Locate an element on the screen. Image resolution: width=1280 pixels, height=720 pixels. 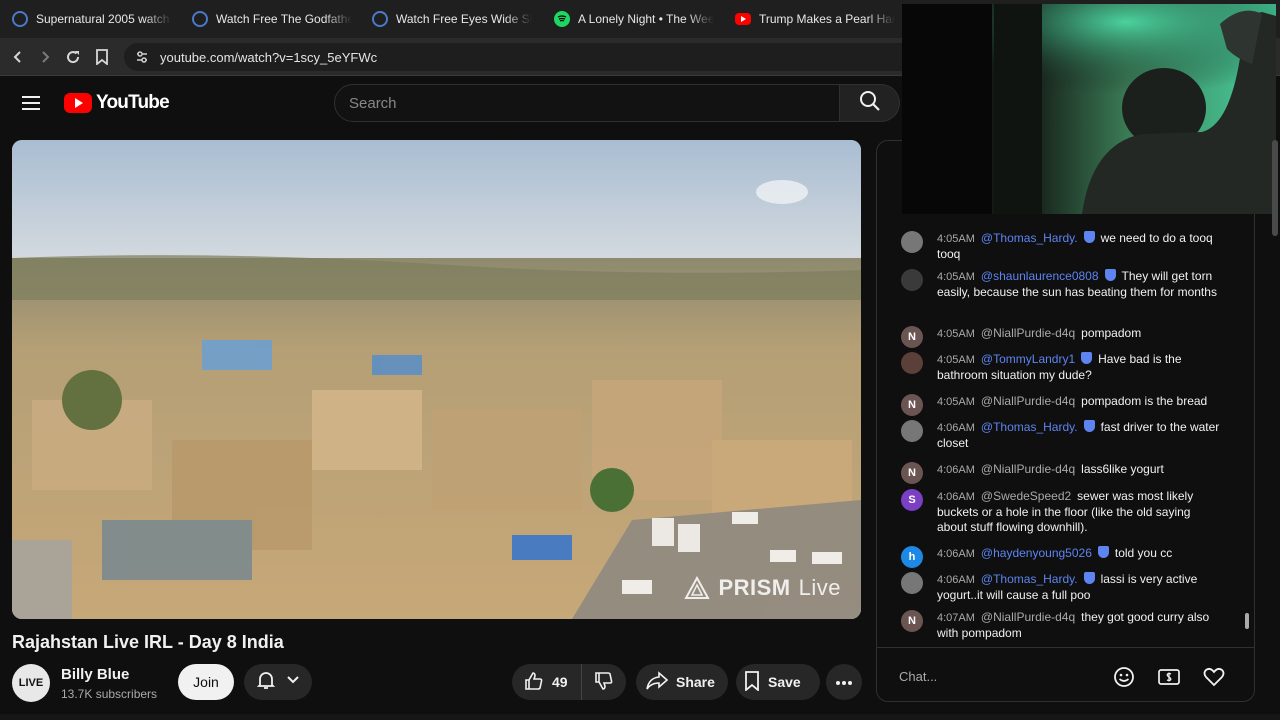
search-input: Search is located at coordinates (587, 103).